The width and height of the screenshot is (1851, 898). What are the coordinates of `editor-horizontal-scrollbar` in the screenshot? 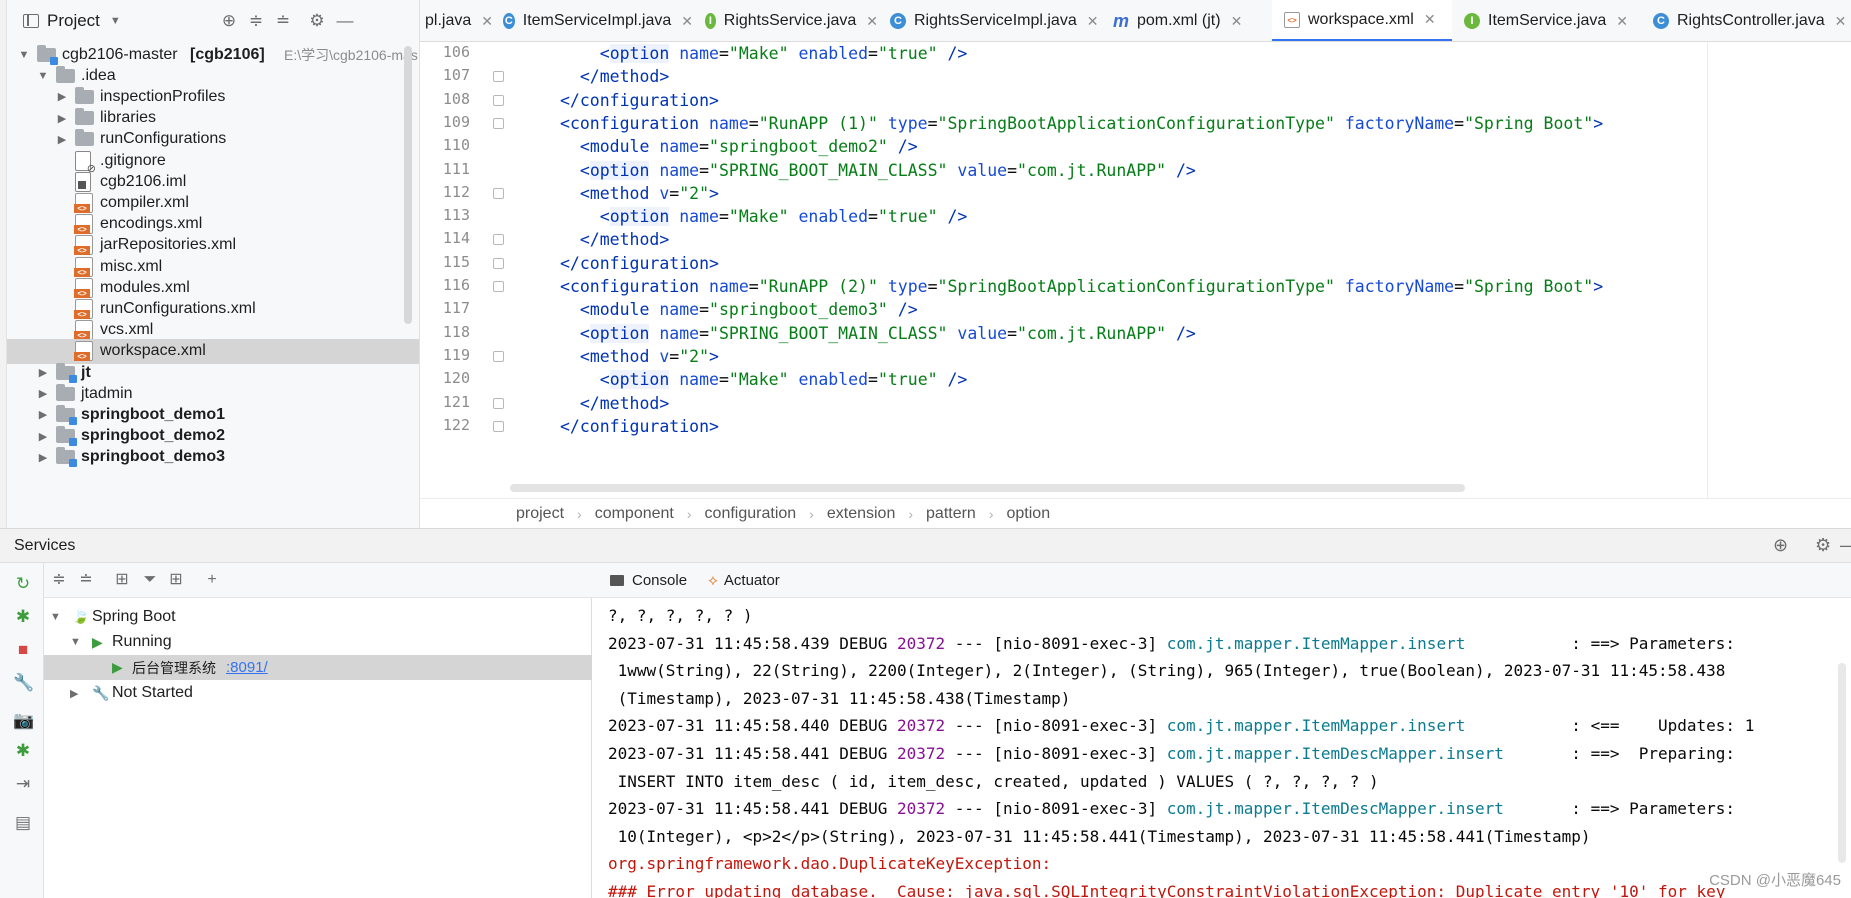 It's located at (987, 488).